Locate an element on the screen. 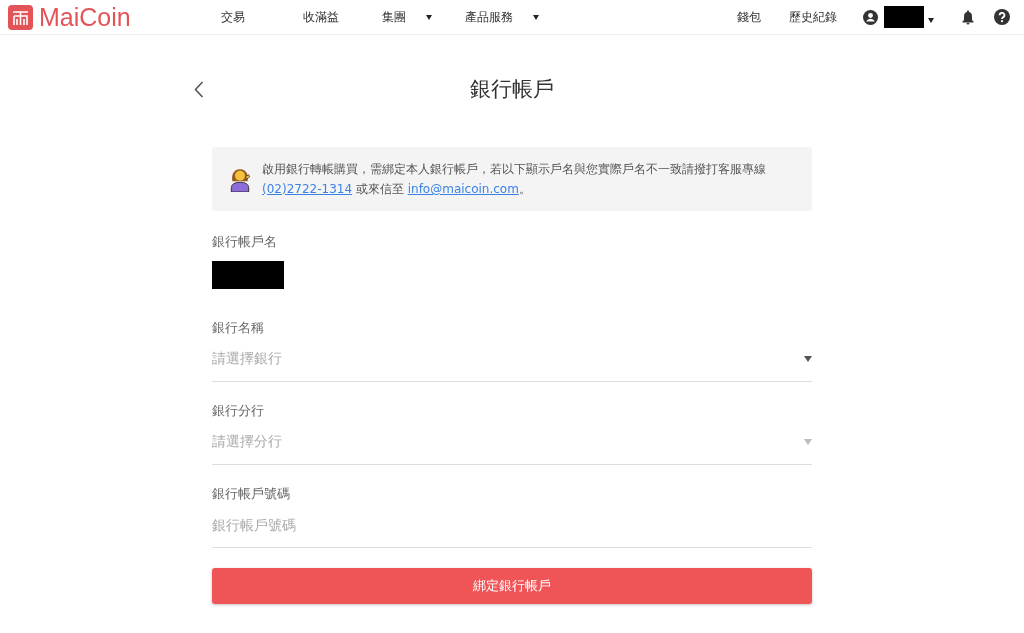  help-icon is located at coordinates (1002, 17).